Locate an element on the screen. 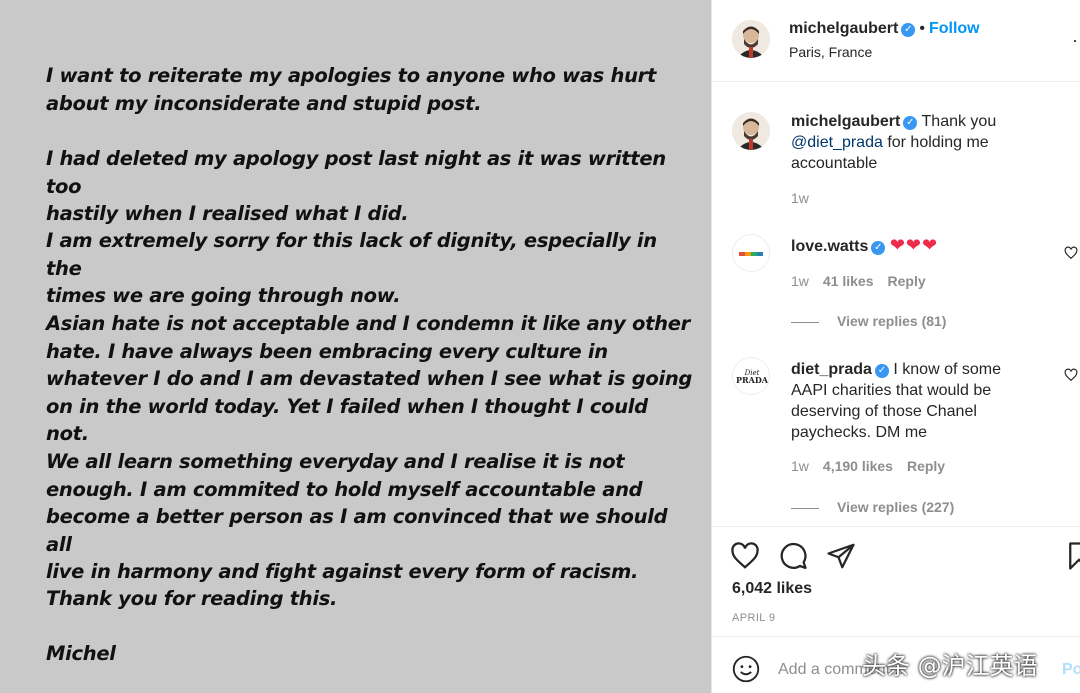 This screenshot has width=1080, height=693. author-username: michelgaubert is located at coordinates (843, 28).